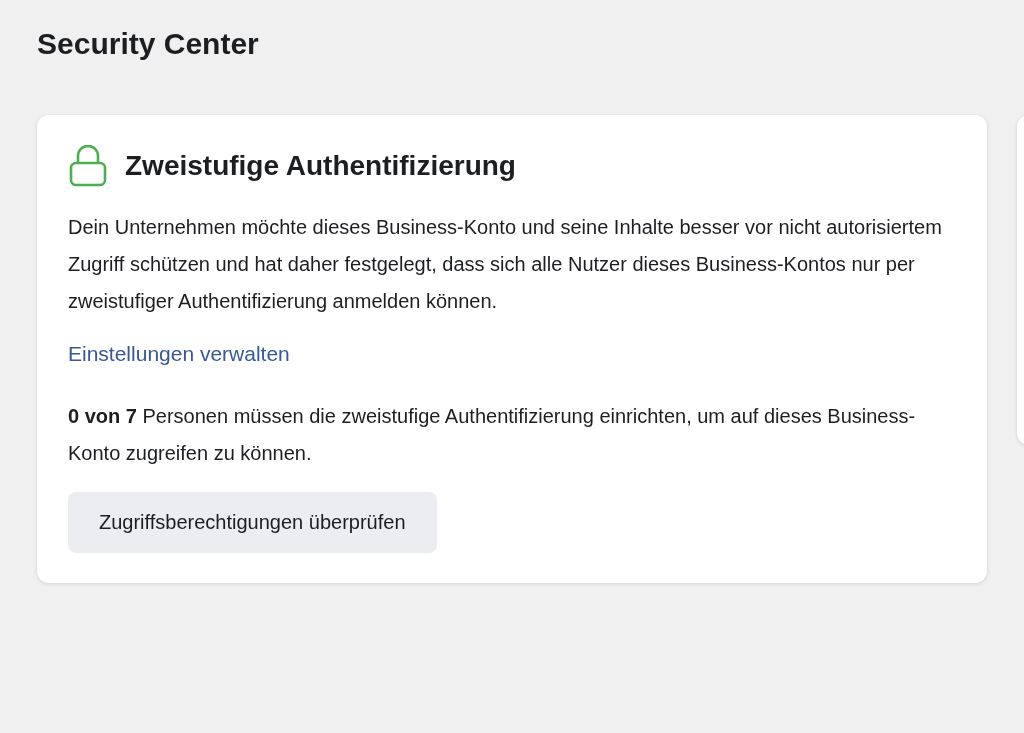 This screenshot has width=1024, height=733. Describe the element at coordinates (88, 166) in the screenshot. I see `lock-icon` at that location.